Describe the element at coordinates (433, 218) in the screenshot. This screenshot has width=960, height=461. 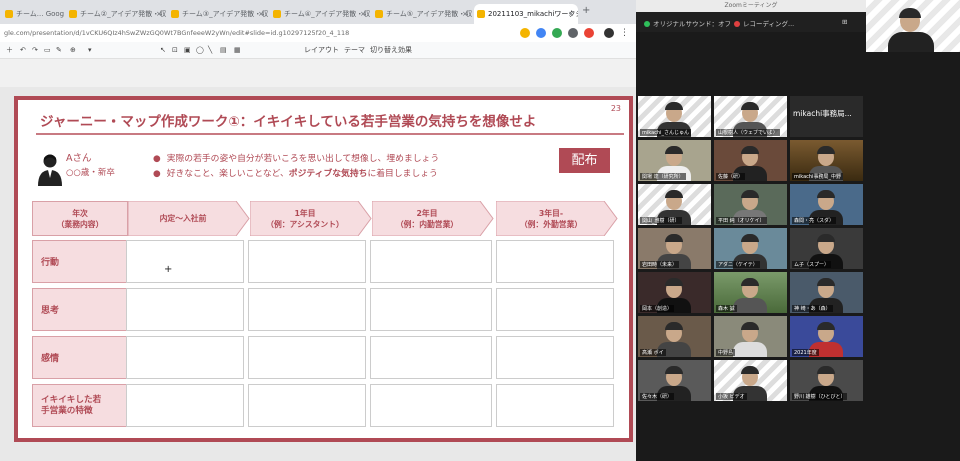
I see `stage-header: 2年目 （例：内勤営業）` at that location.